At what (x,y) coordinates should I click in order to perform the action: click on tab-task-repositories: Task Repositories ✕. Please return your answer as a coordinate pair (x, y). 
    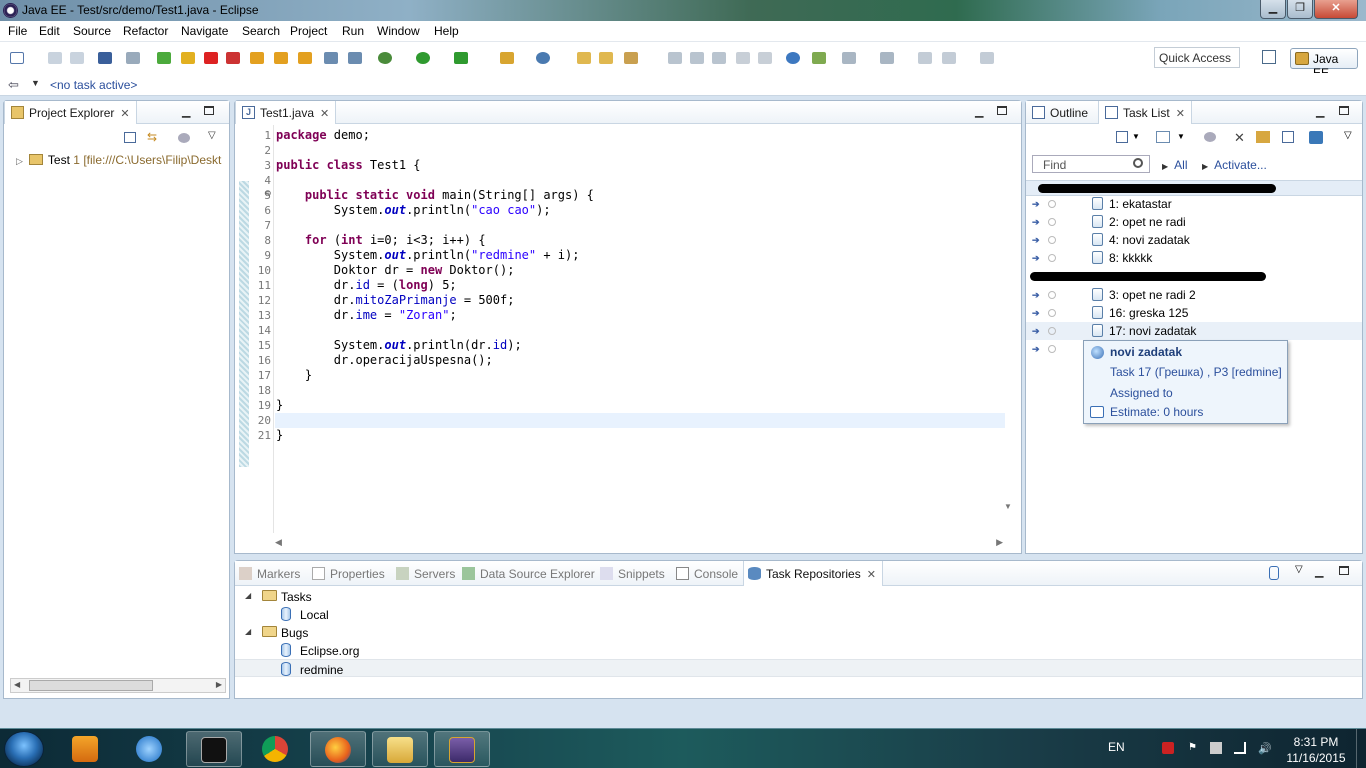
    Looking at the image, I should click on (812, 574).